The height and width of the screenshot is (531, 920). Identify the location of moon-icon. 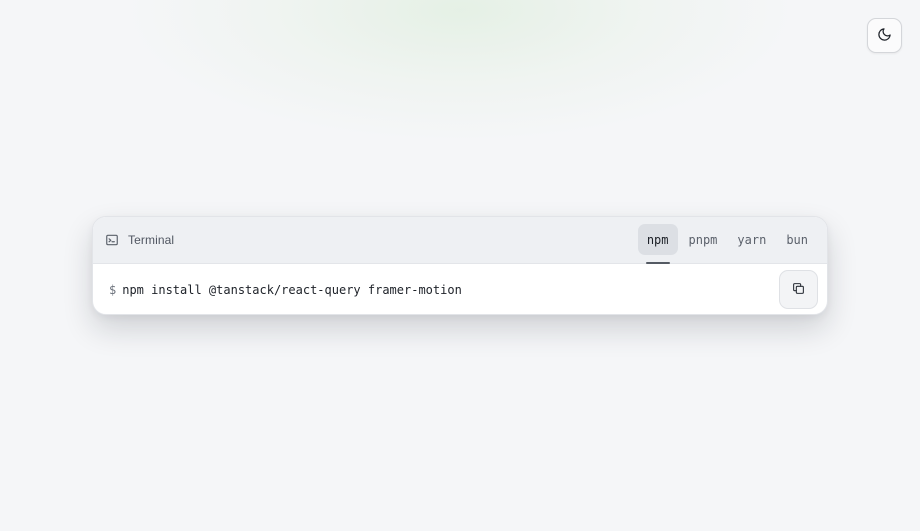
(884, 36).